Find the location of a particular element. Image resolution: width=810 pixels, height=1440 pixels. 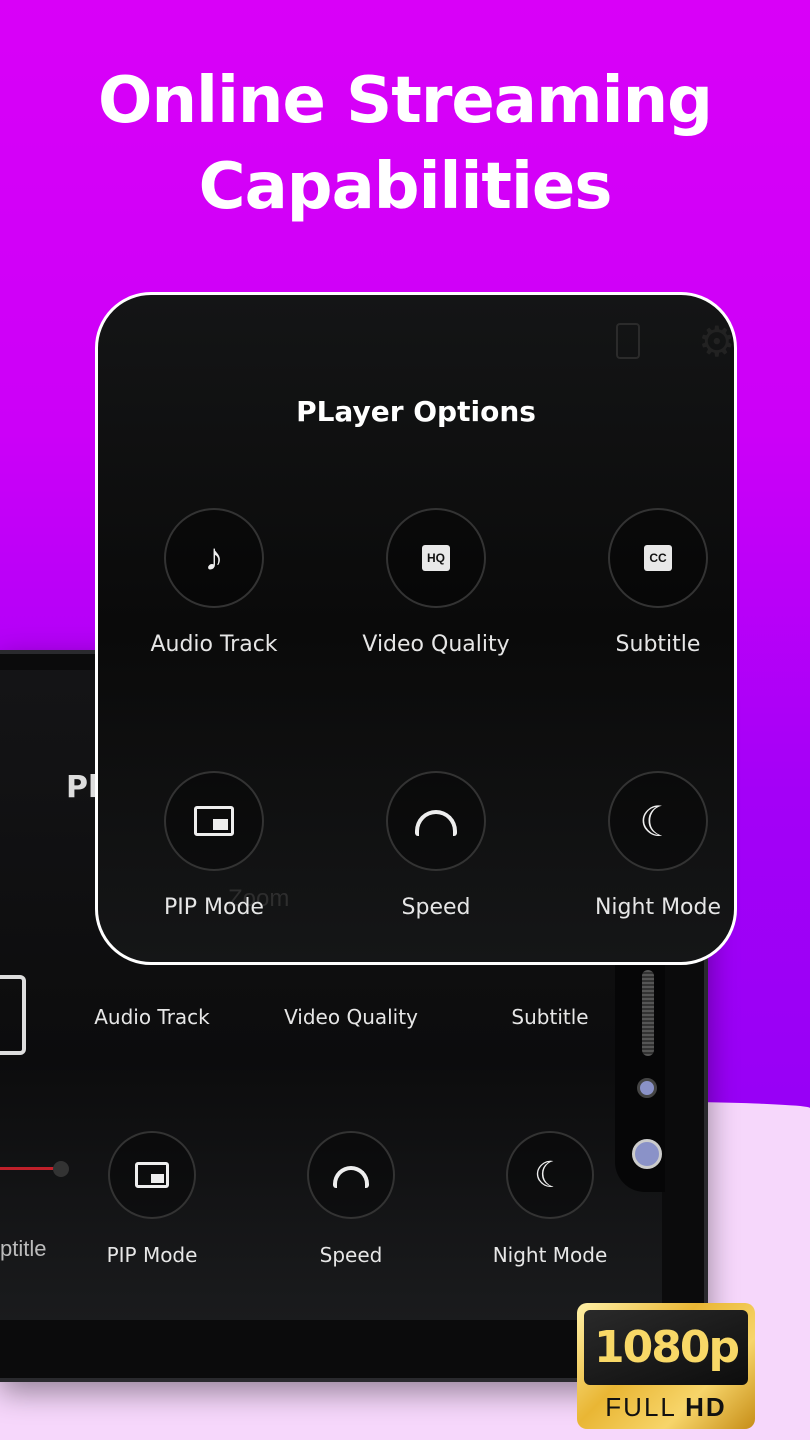

bg-seekbar is located at coordinates (30, 1168).